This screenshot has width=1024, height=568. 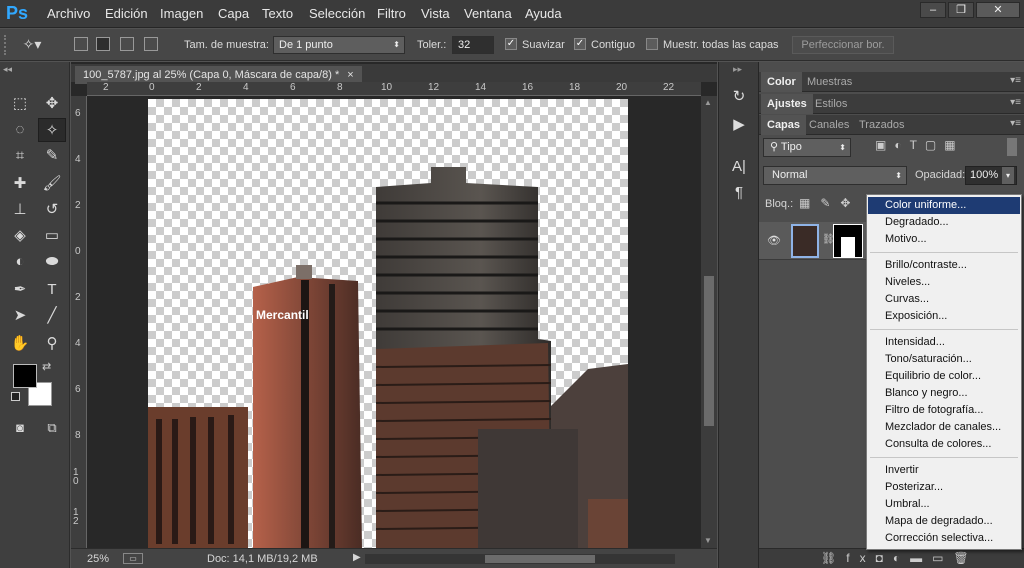 What do you see at coordinates (543, 13) in the screenshot?
I see `menu-ayuda: Ayuda` at bounding box center [543, 13].